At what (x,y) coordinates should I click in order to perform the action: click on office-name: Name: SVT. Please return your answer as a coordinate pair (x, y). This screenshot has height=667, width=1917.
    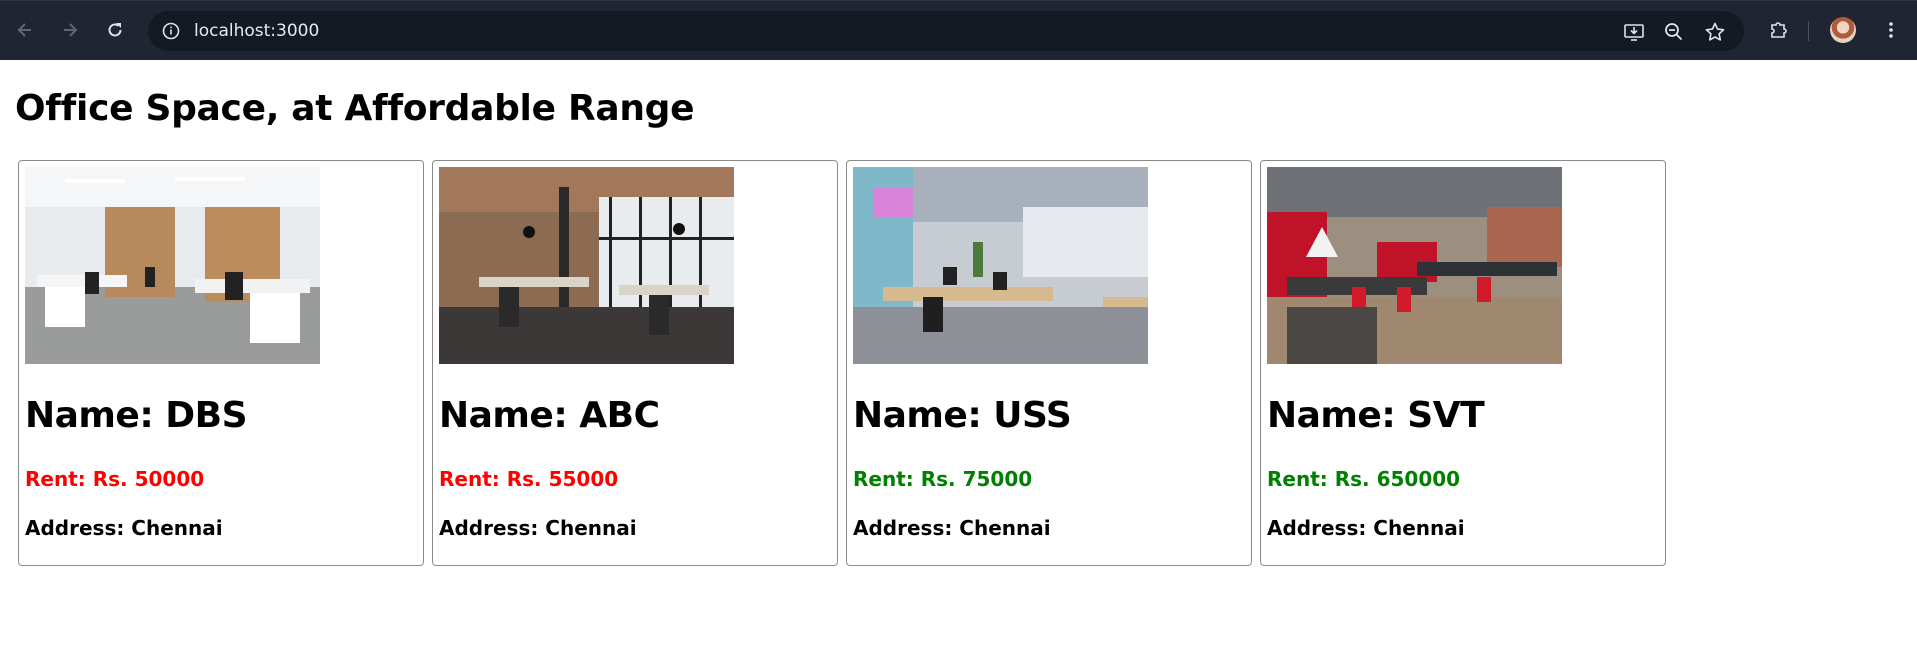
    Looking at the image, I should click on (1376, 415).